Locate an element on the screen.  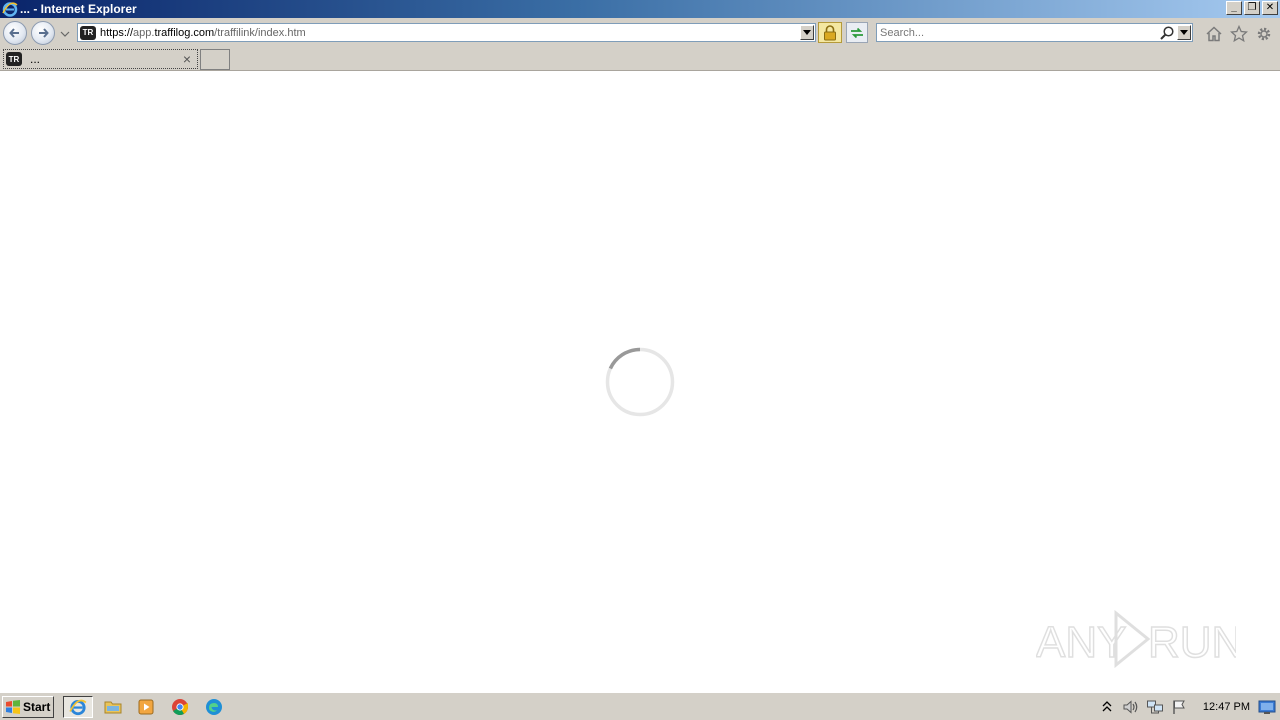
tools-gear-icon is located at coordinates (1264, 34).